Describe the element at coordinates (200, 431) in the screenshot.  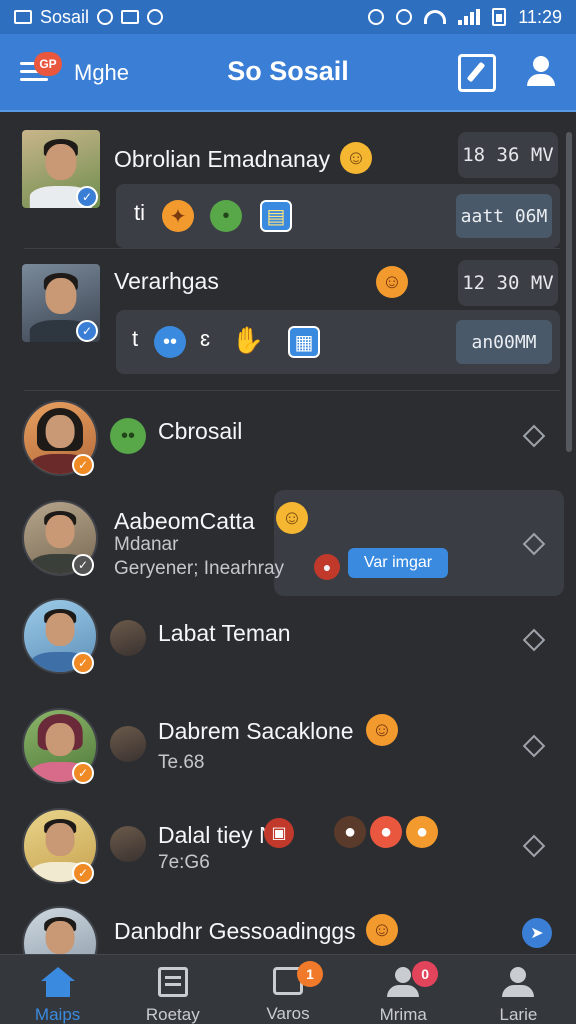
I see `chat-name: Cbrosail` at that location.